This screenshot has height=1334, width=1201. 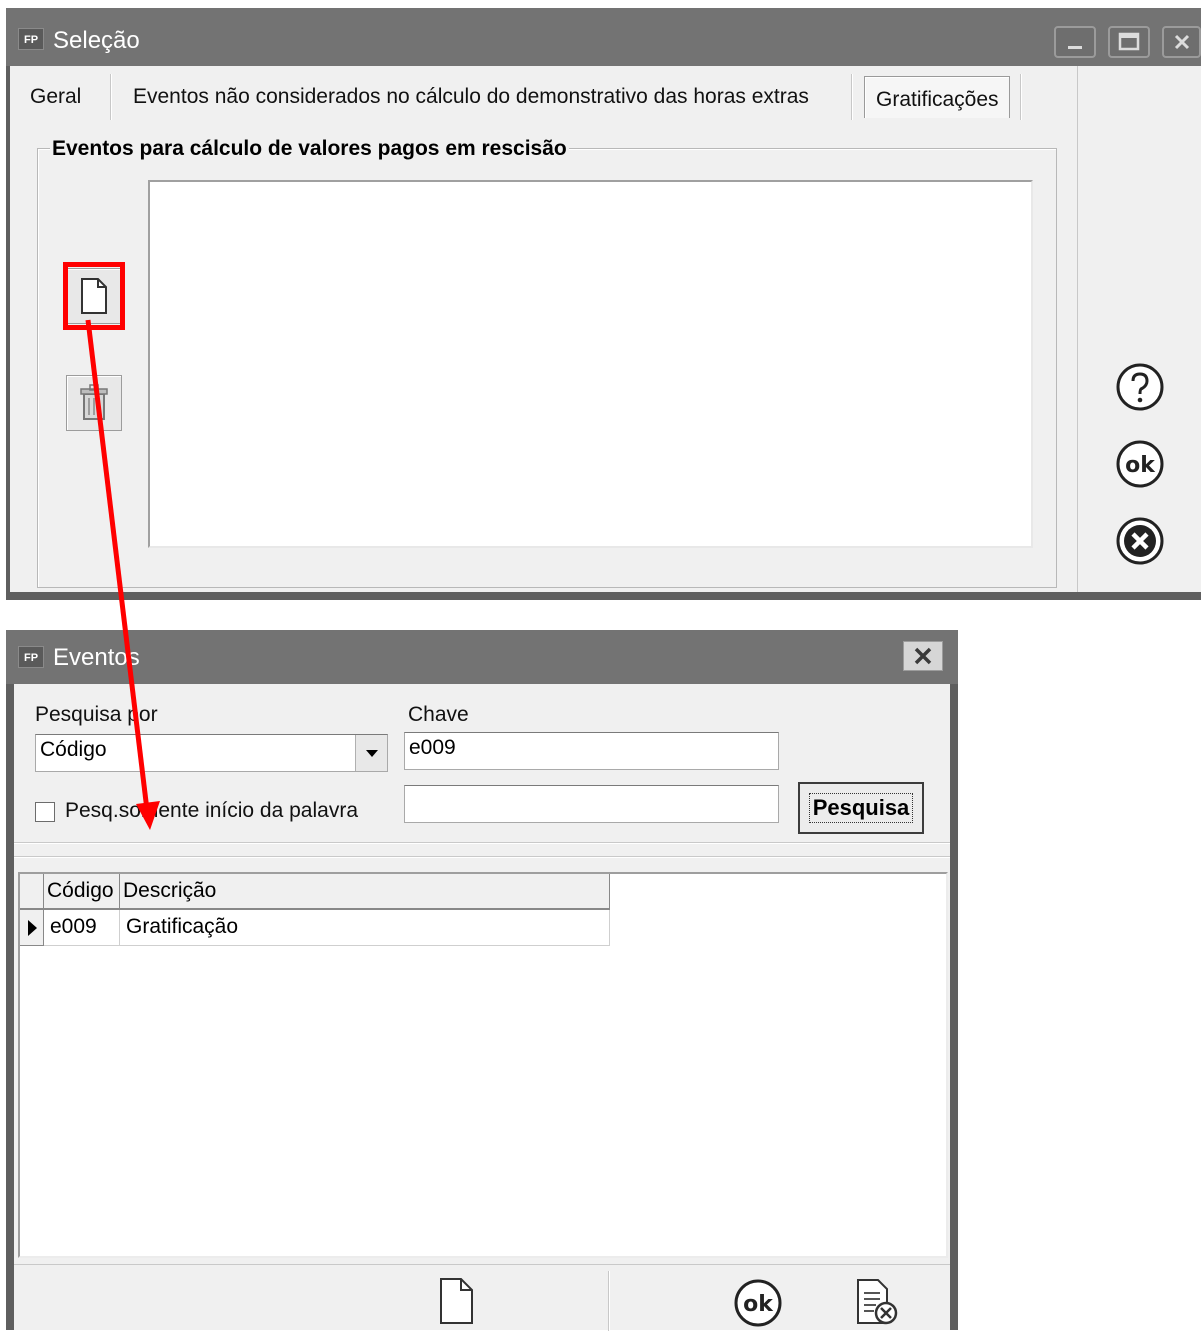 I want to click on grid-header-codigo: Código, so click(x=82, y=892).